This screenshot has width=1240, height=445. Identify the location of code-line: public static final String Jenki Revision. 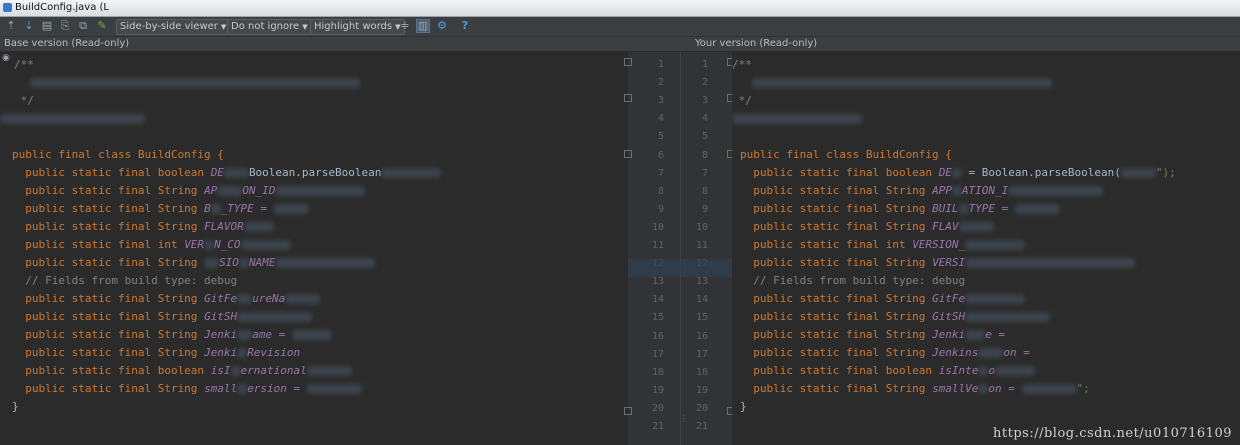
(156, 352).